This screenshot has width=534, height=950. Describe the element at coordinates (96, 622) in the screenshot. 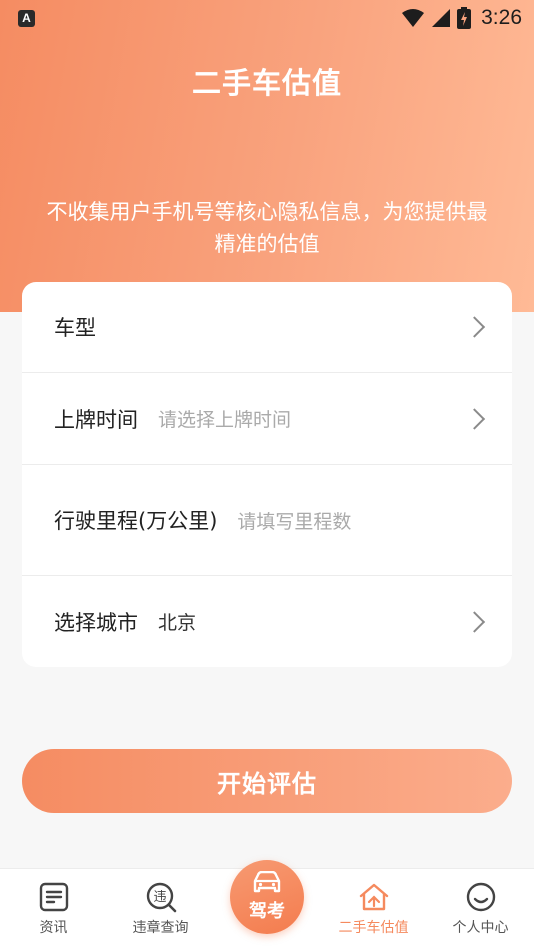

I see `city-label: 选择城市` at that location.